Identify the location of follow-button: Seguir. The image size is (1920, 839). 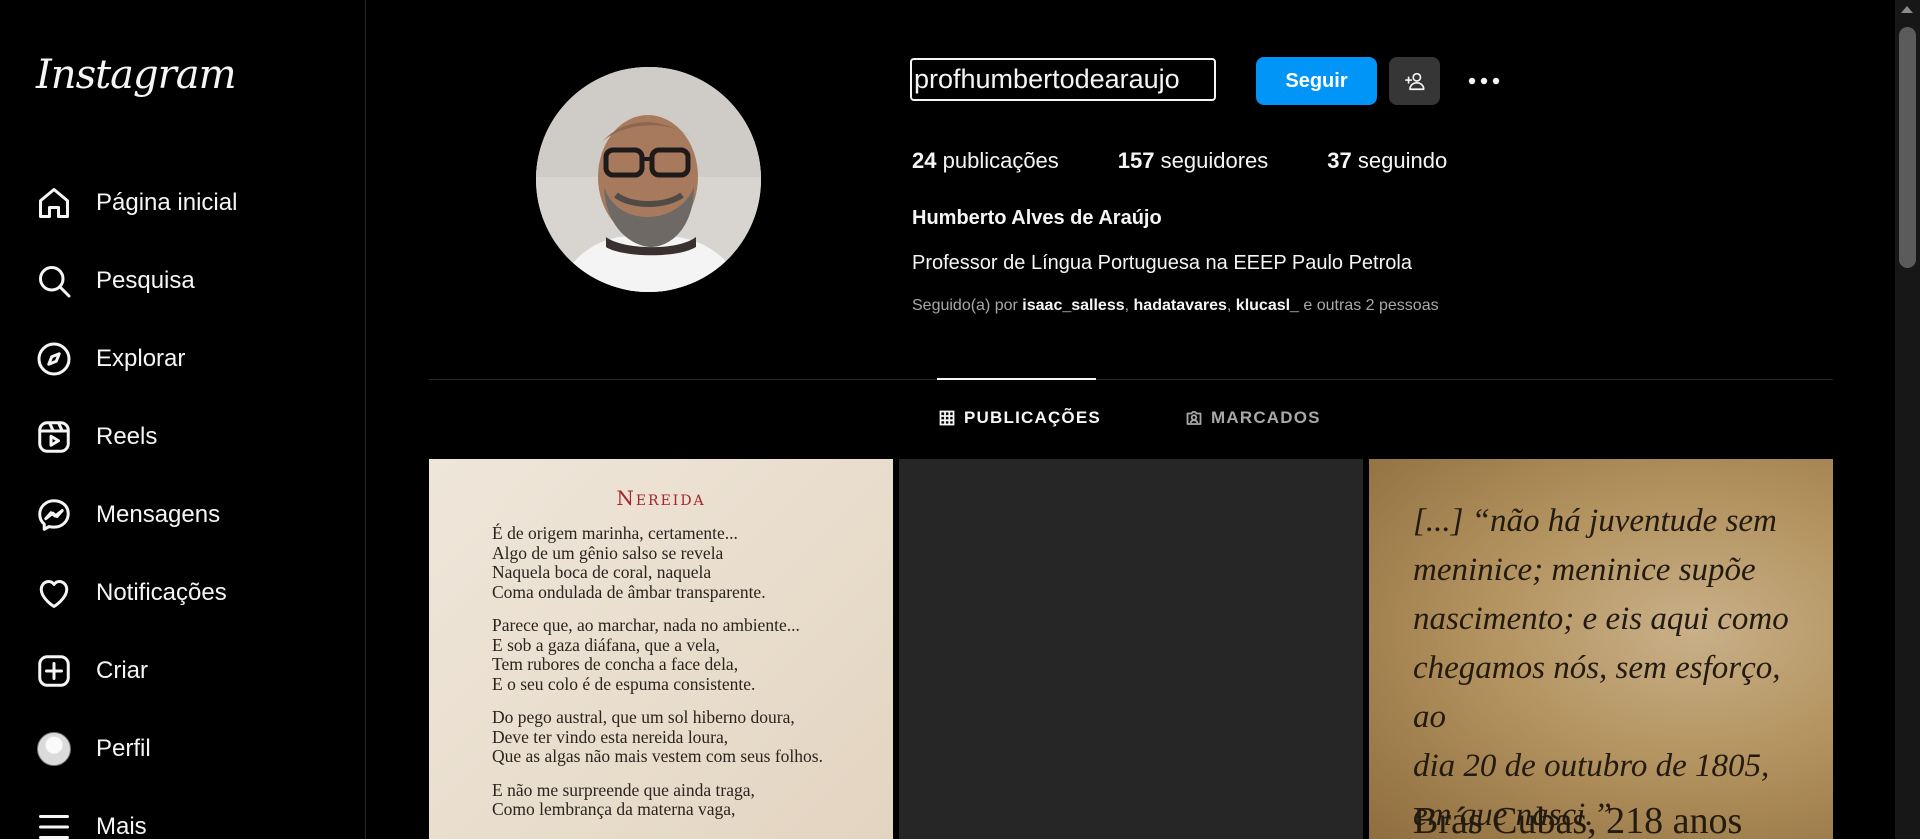
(1316, 81).